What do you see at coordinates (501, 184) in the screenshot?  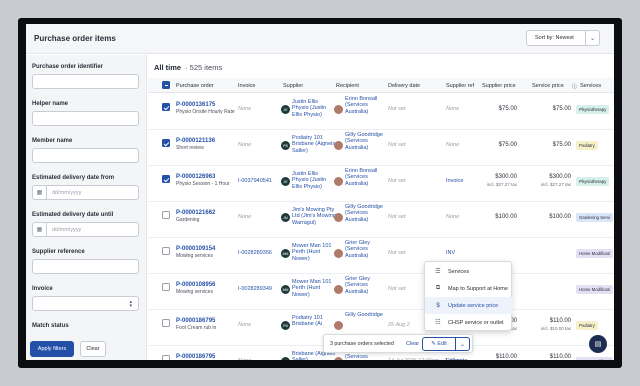 I see `supplier-tax: incl. $27.27 tax` at bounding box center [501, 184].